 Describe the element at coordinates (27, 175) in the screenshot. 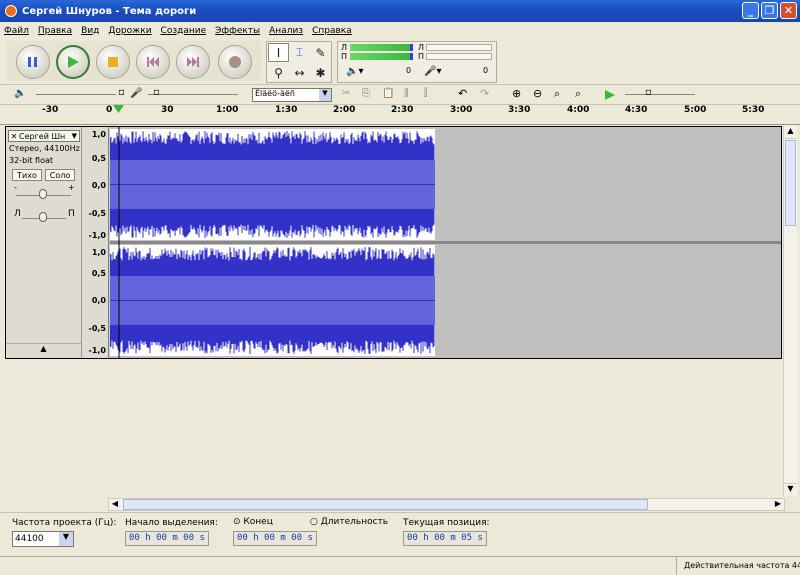

I see `mute-button: Тихо` at that location.